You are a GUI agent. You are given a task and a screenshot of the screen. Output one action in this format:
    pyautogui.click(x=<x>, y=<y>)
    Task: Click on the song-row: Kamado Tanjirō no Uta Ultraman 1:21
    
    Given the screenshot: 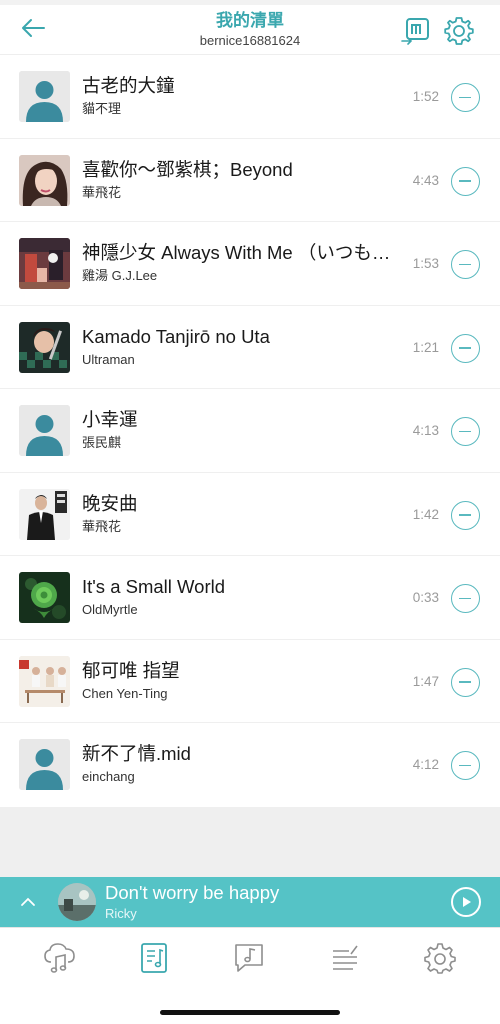 What is the action you would take?
    pyautogui.click(x=250, y=347)
    